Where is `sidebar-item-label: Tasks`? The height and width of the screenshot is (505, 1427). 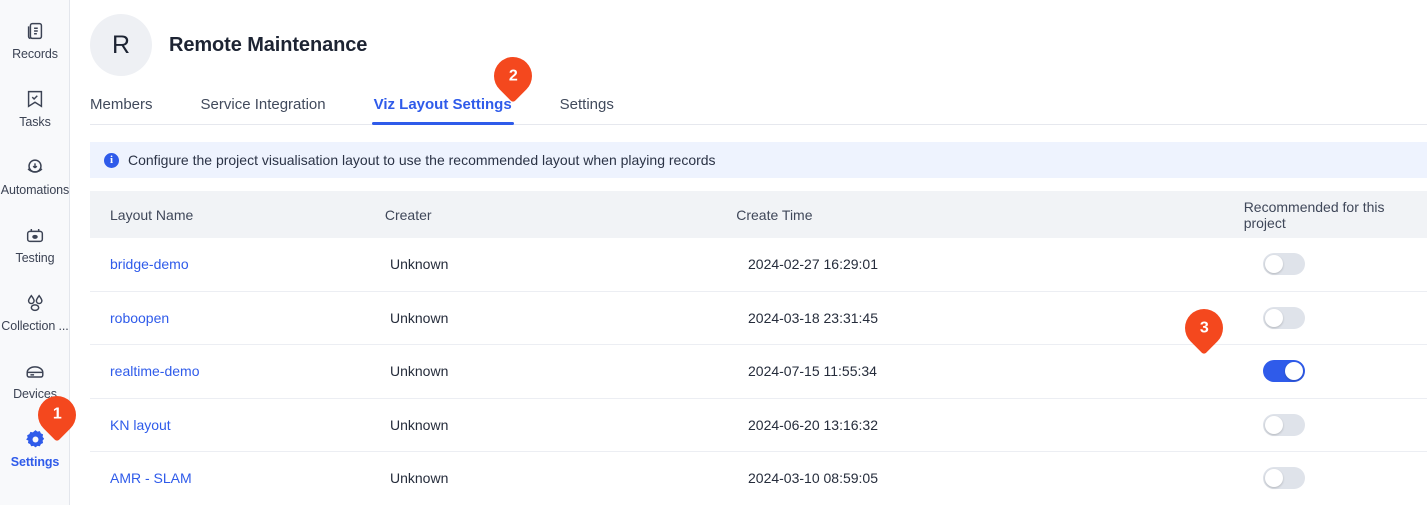
sidebar-item-label: Tasks is located at coordinates (35, 122).